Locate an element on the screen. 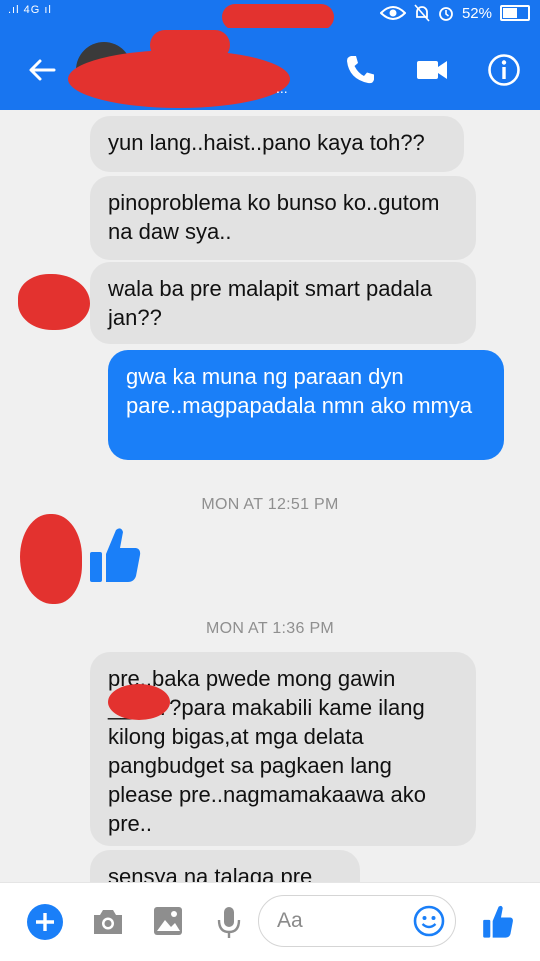 This screenshot has height=961, width=540. message-bubble-incoming: wala ba pre malapit smart padala jan?? is located at coordinates (283, 303).